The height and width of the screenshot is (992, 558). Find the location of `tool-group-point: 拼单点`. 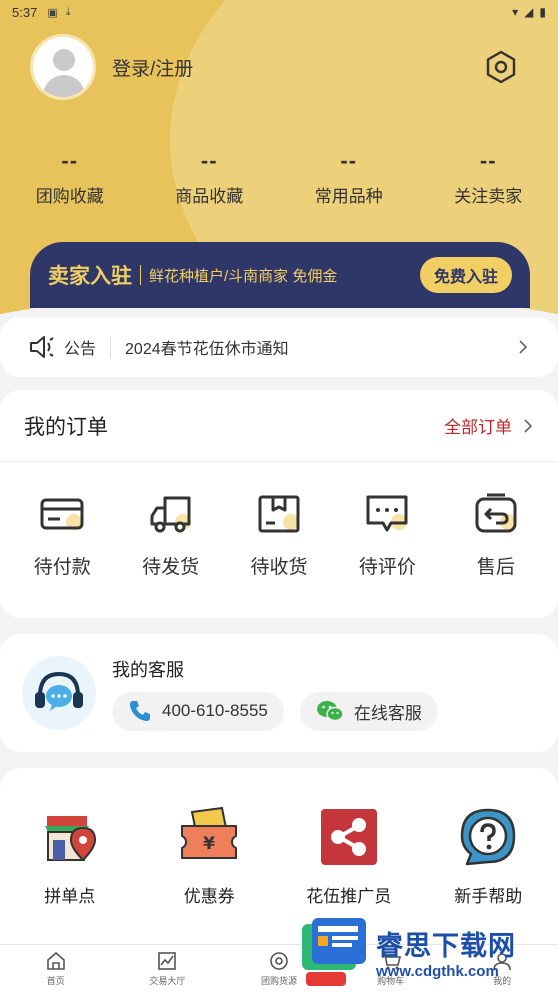

tool-group-point: 拼单点 is located at coordinates (70, 856).